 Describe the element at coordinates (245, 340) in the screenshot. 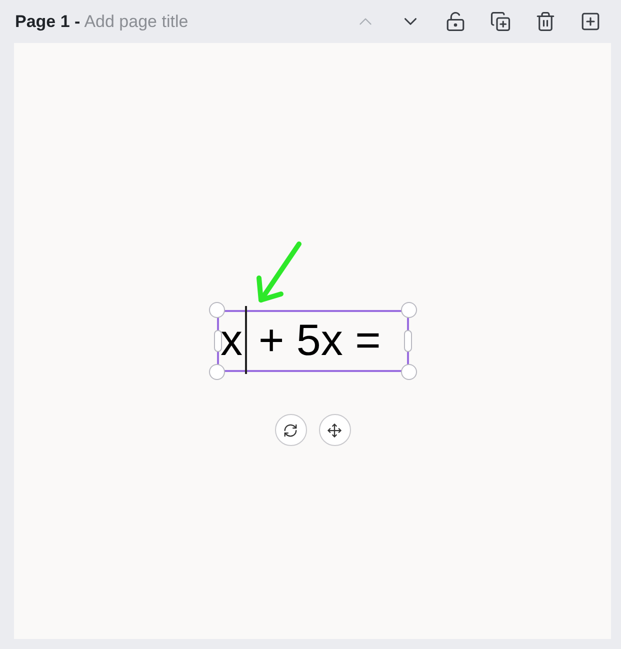

I see `text-cursor` at that location.